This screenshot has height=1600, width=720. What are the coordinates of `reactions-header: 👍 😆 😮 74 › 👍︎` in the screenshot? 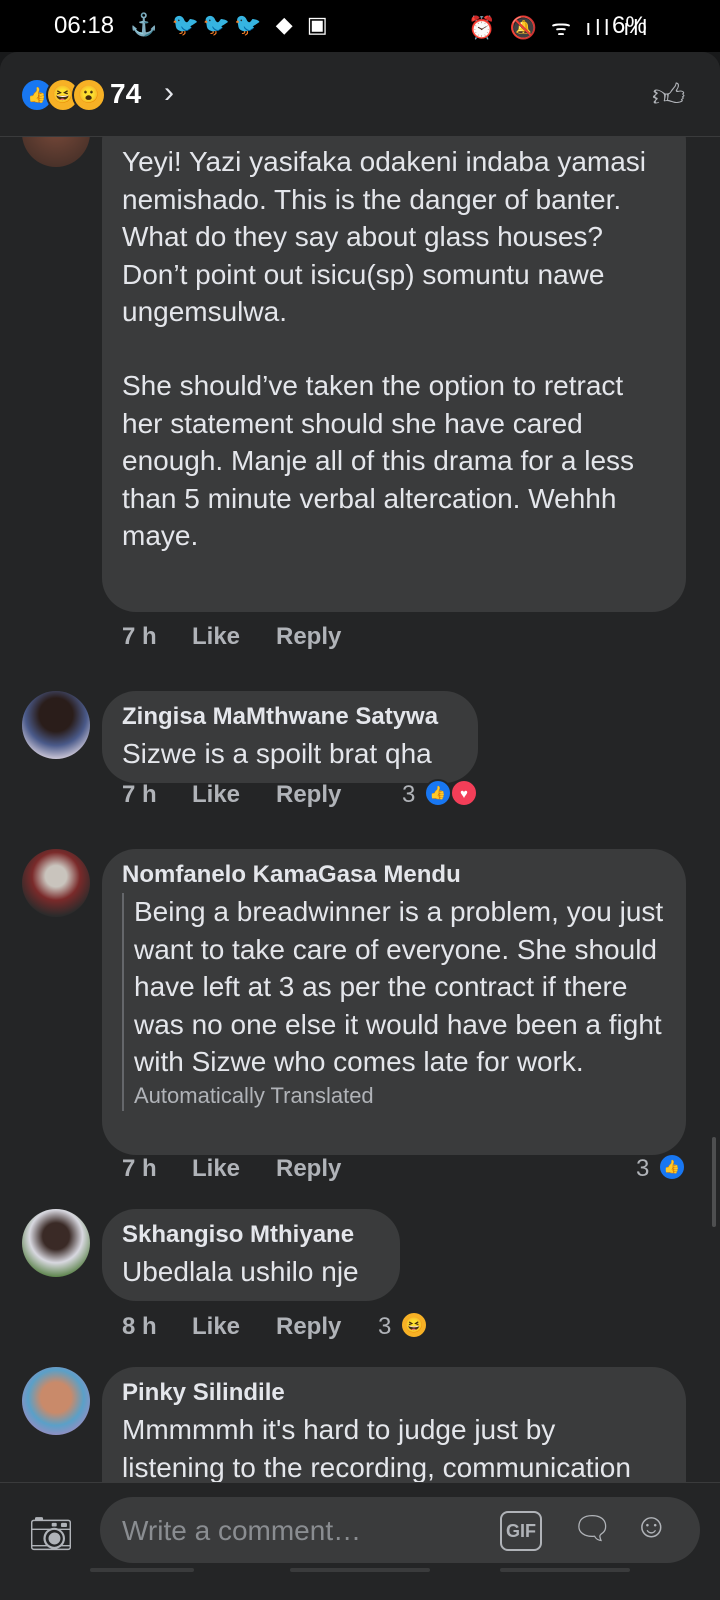 It's located at (360, 94).